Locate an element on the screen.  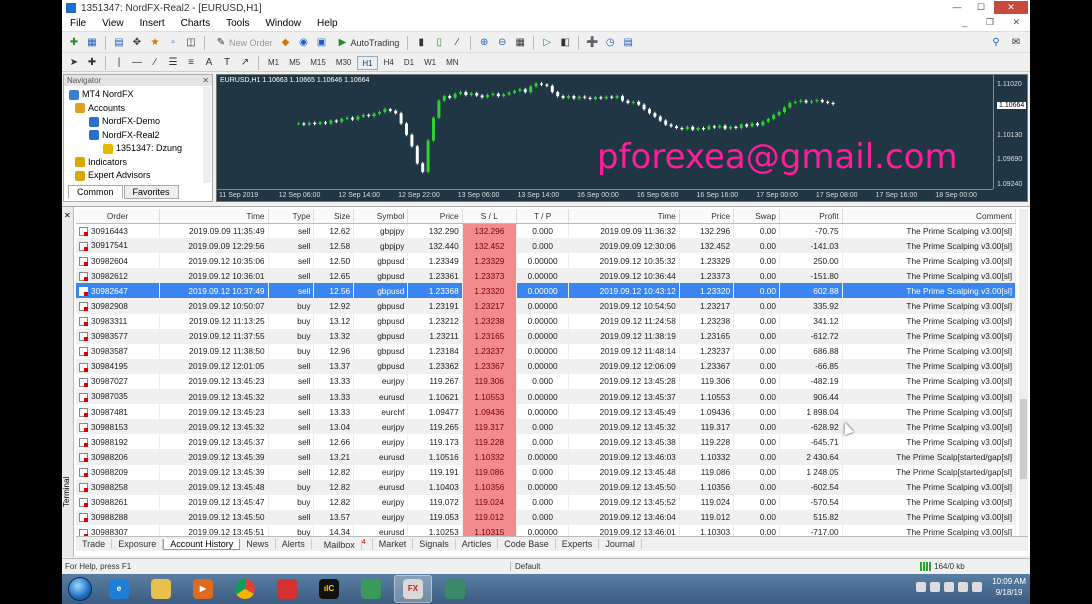
timeframe-h1: H1 is located at coordinates (367, 62).